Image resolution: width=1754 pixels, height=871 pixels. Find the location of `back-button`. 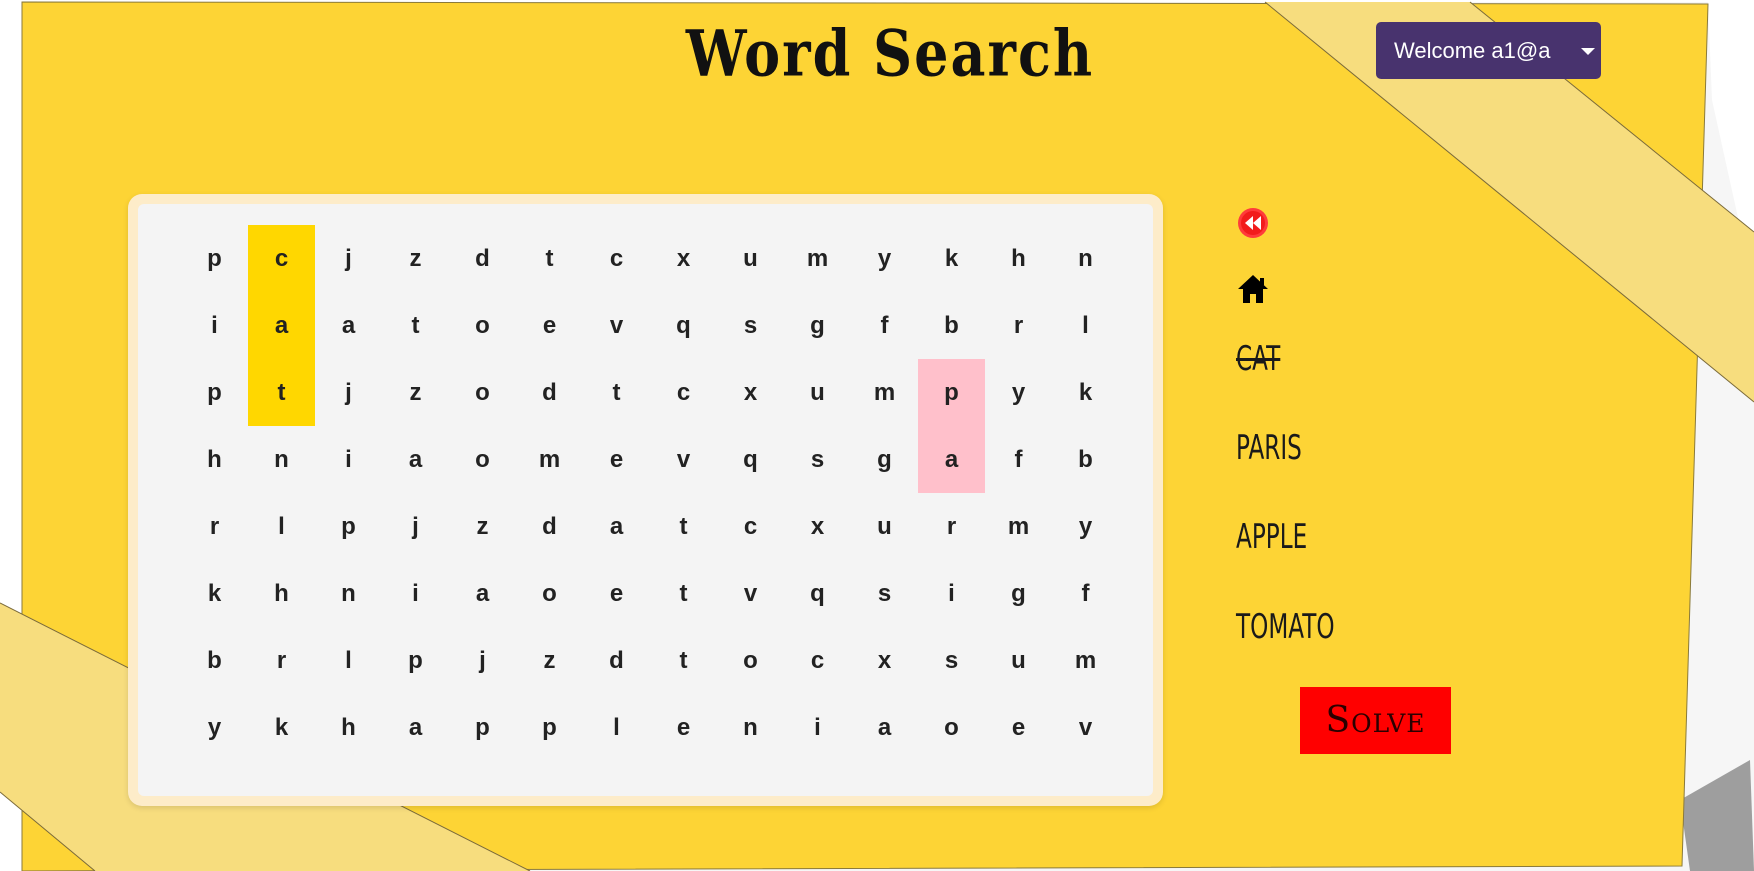

back-button is located at coordinates (1253, 223).